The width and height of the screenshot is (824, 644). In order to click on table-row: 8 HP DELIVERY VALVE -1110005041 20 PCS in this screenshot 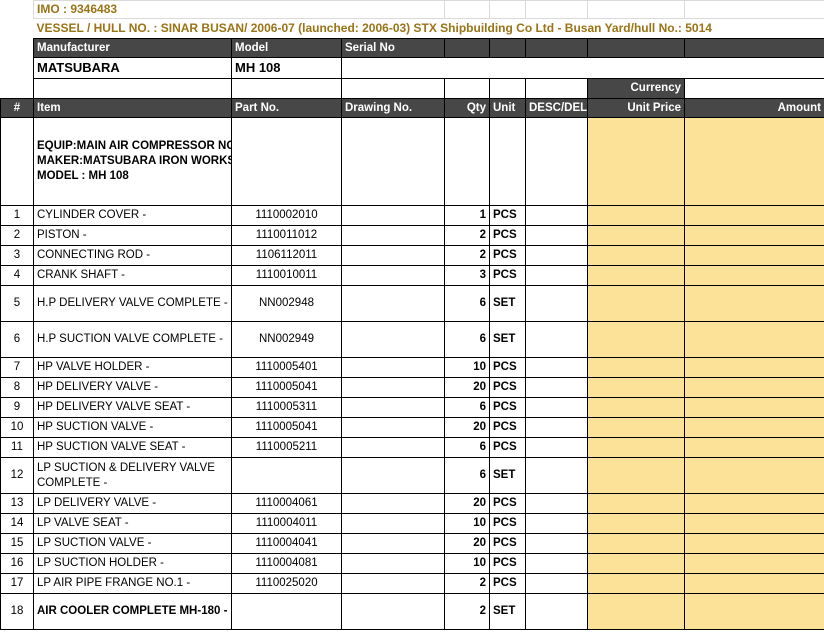, I will do `click(412, 387)`.